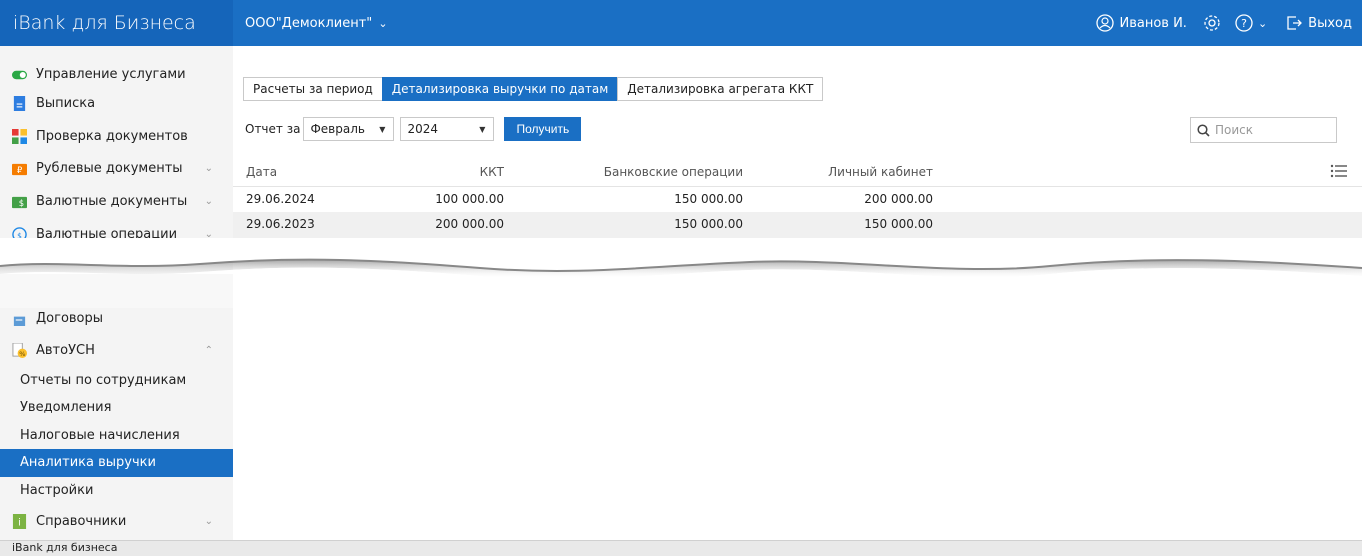 The height and width of the screenshot is (556, 1362). I want to click on sidebar-subitem-settings: Настройки, so click(116, 491).